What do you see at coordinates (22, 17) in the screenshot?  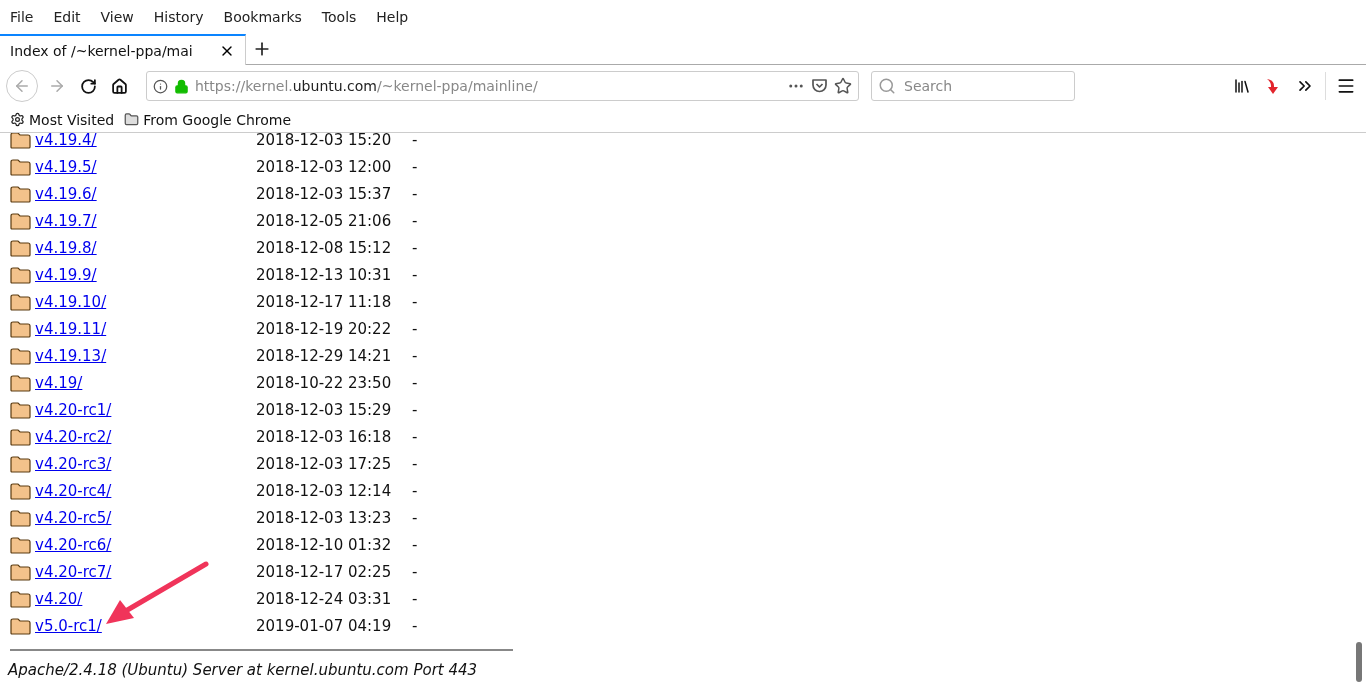 I see `menu-item: File` at bounding box center [22, 17].